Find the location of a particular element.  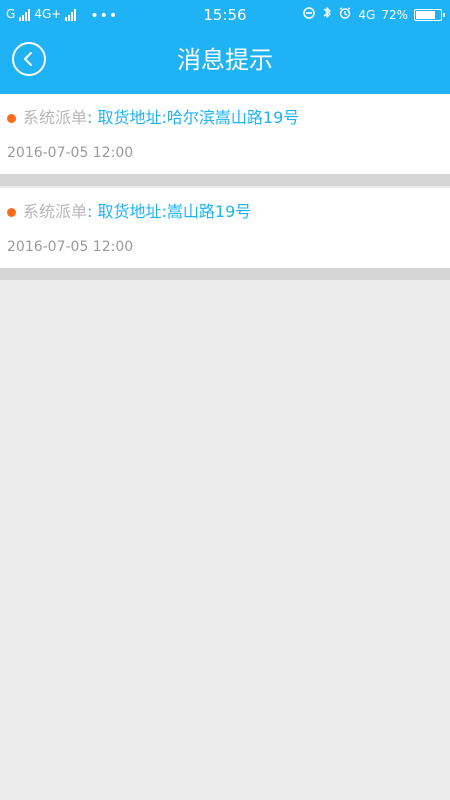

page-title: 消息提示 is located at coordinates (225, 60).